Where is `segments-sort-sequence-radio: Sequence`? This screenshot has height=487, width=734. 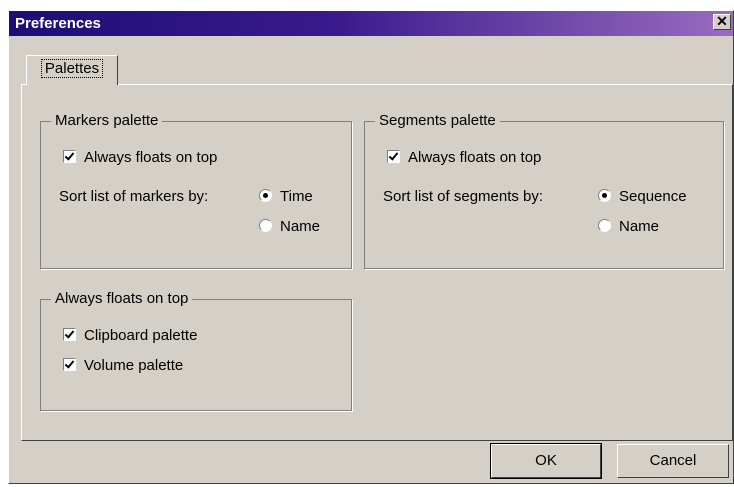 segments-sort-sequence-radio: Sequence is located at coordinates (642, 197).